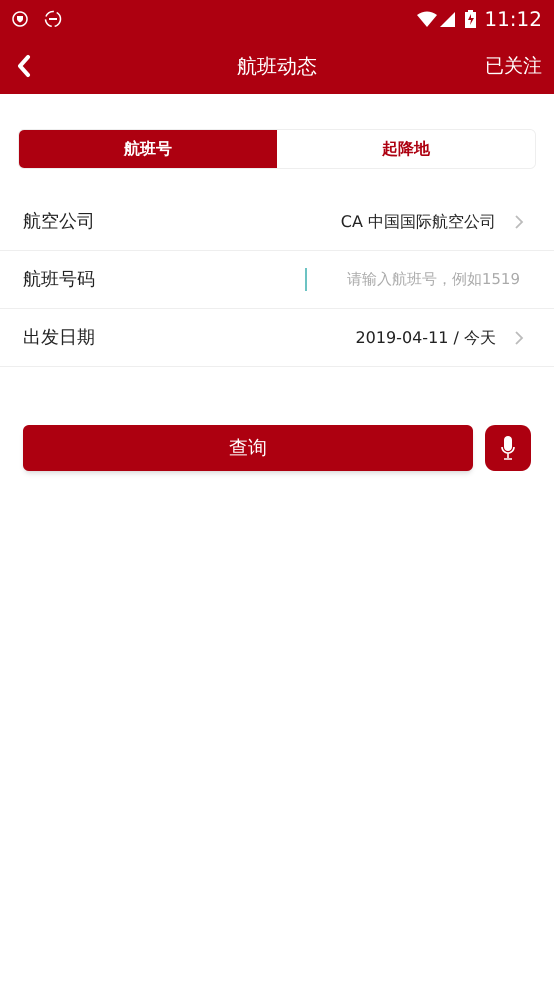 This screenshot has height=986, width=554. I want to click on field-label: 出发日期, so click(59, 338).